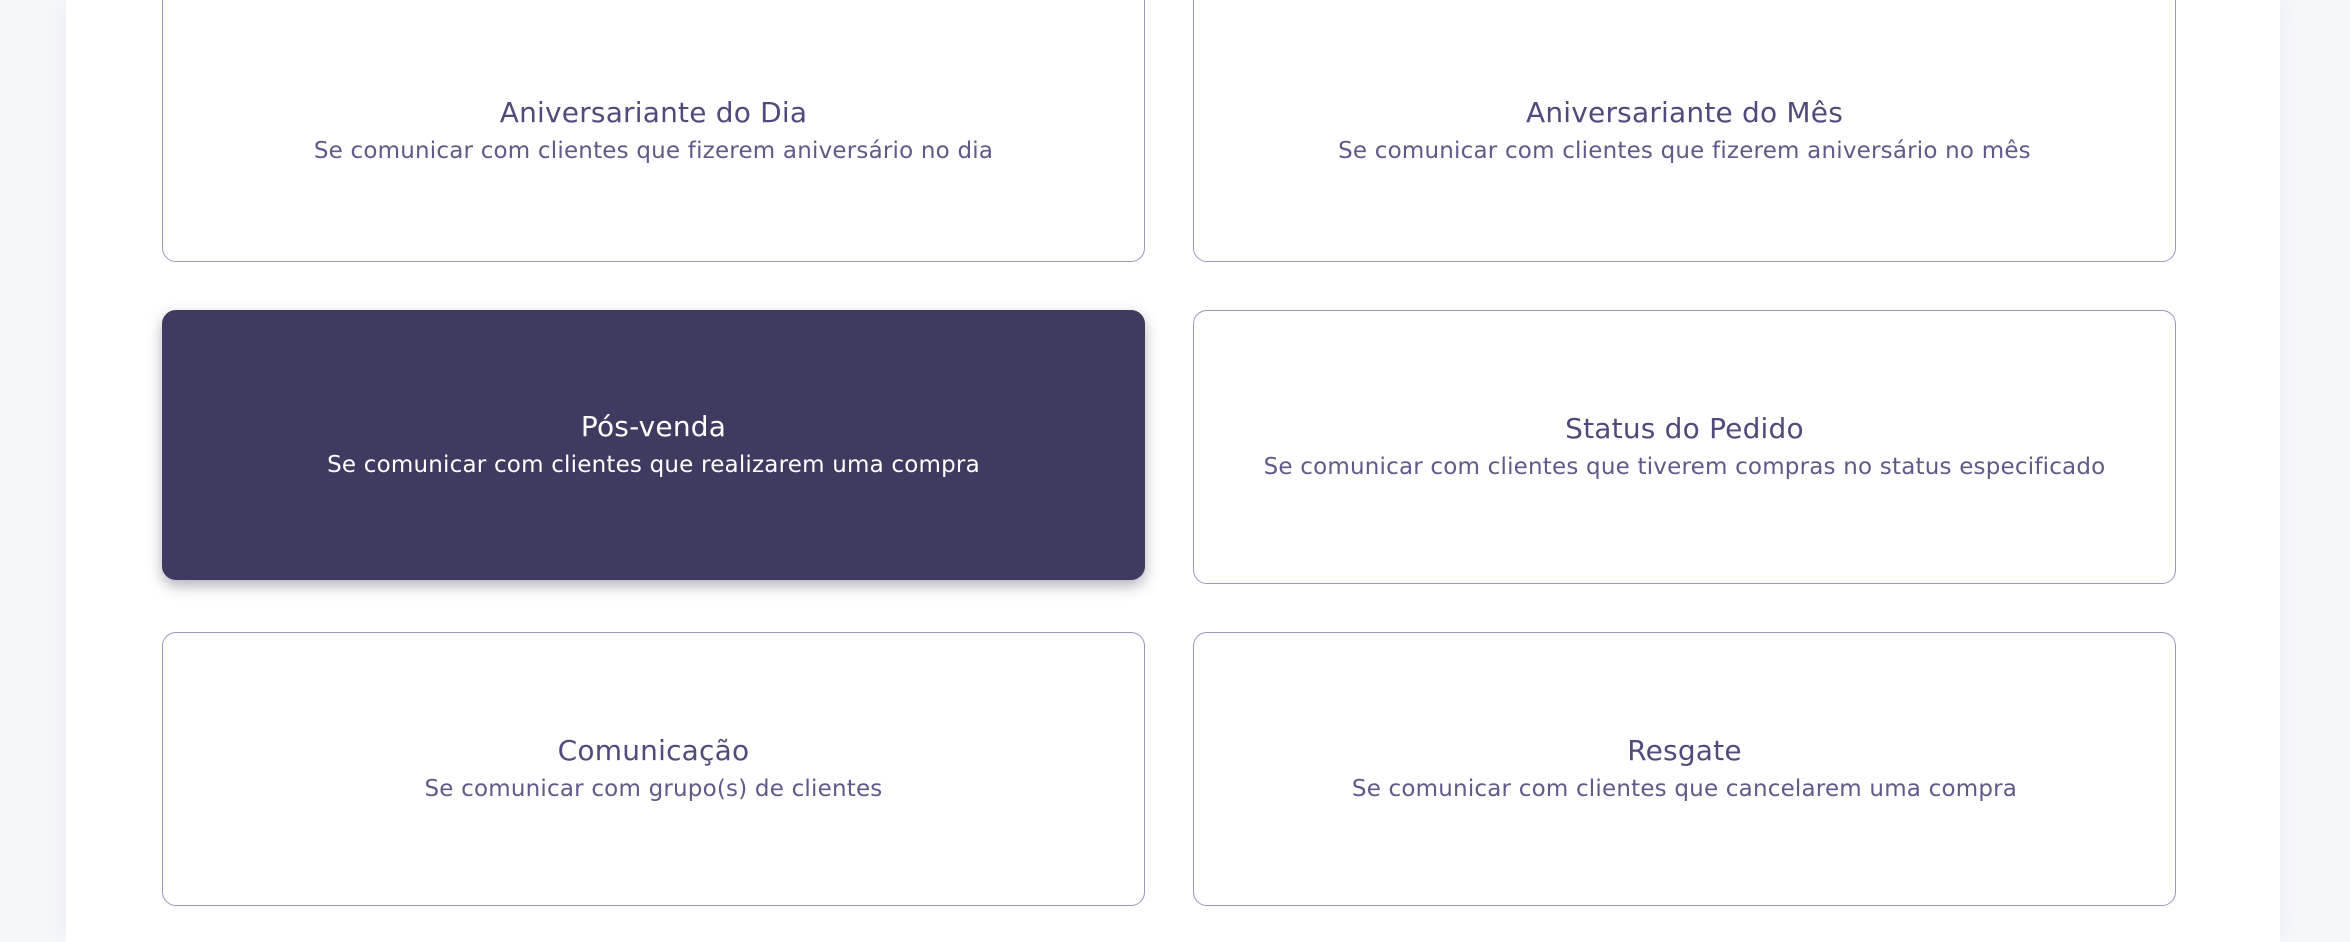 The image size is (2350, 942). What do you see at coordinates (653, 112) in the screenshot?
I see `card-title: Aniversariante do Dia` at bounding box center [653, 112].